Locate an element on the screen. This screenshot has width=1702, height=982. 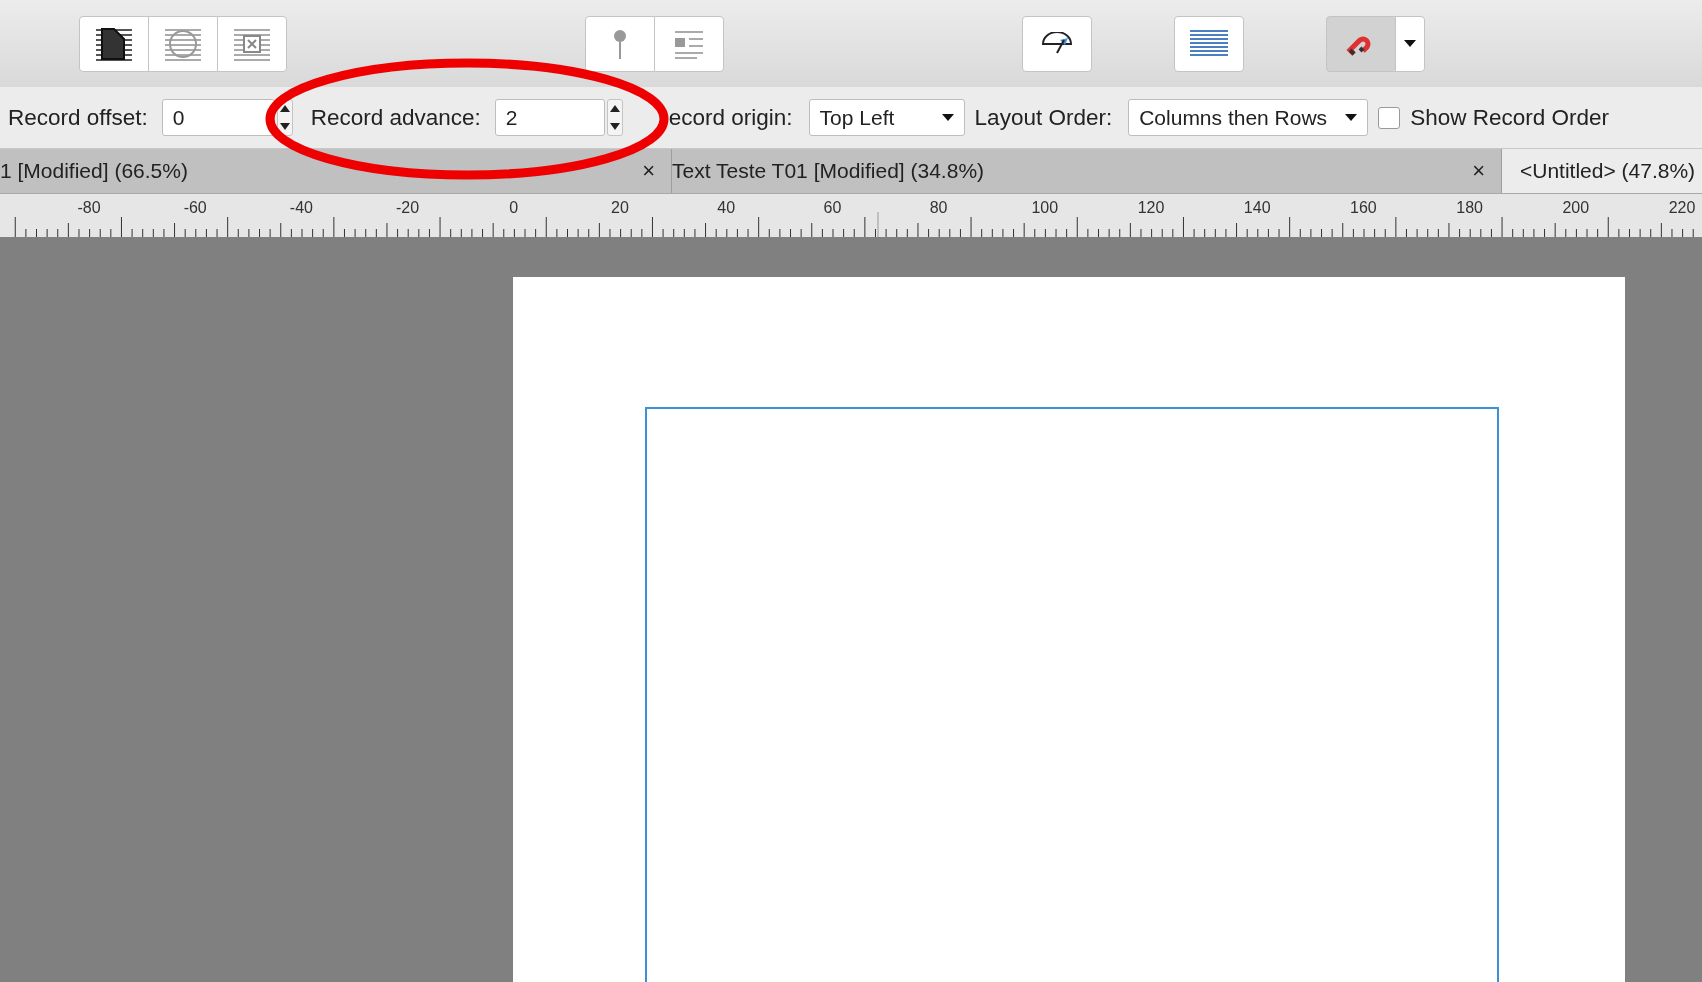
lines-icon is located at coordinates (1209, 43).